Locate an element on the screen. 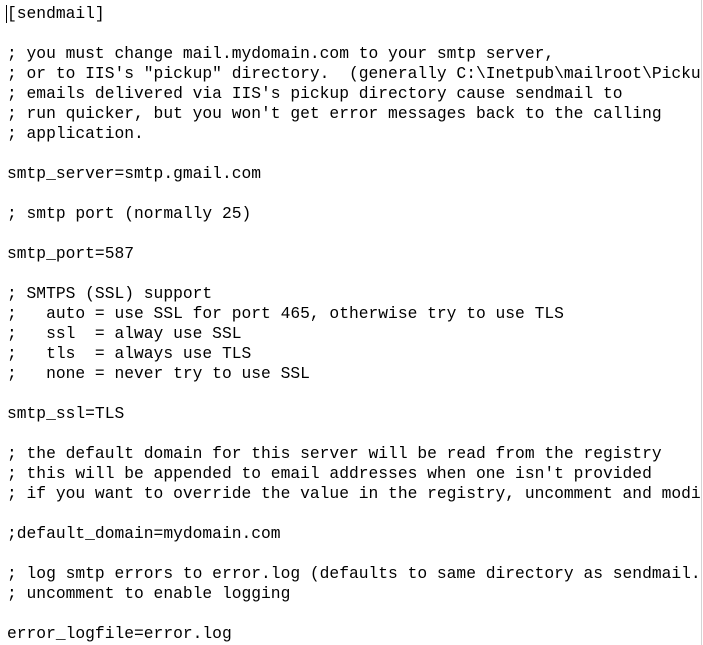  editor-line: smtp_port=587 is located at coordinates (354, 254).